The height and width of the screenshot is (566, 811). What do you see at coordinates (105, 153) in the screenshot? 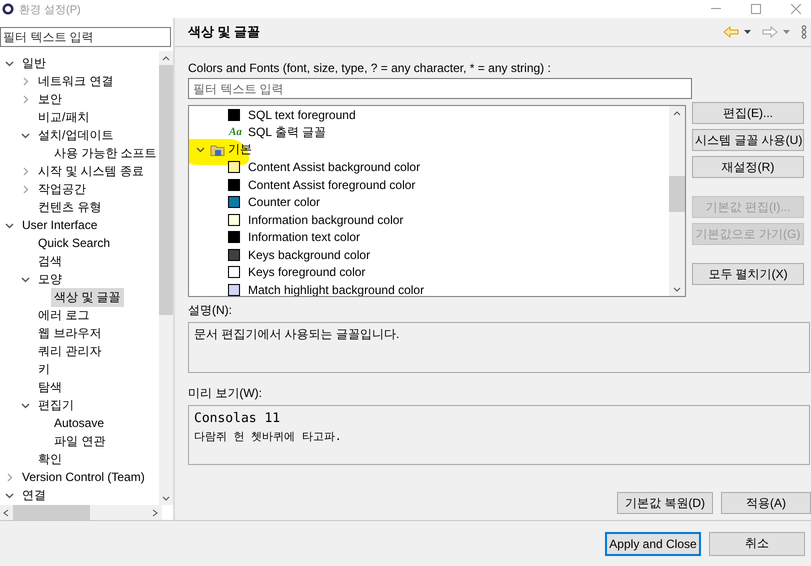
I see `tree-item: 사용 가능한 소프트` at bounding box center [105, 153].